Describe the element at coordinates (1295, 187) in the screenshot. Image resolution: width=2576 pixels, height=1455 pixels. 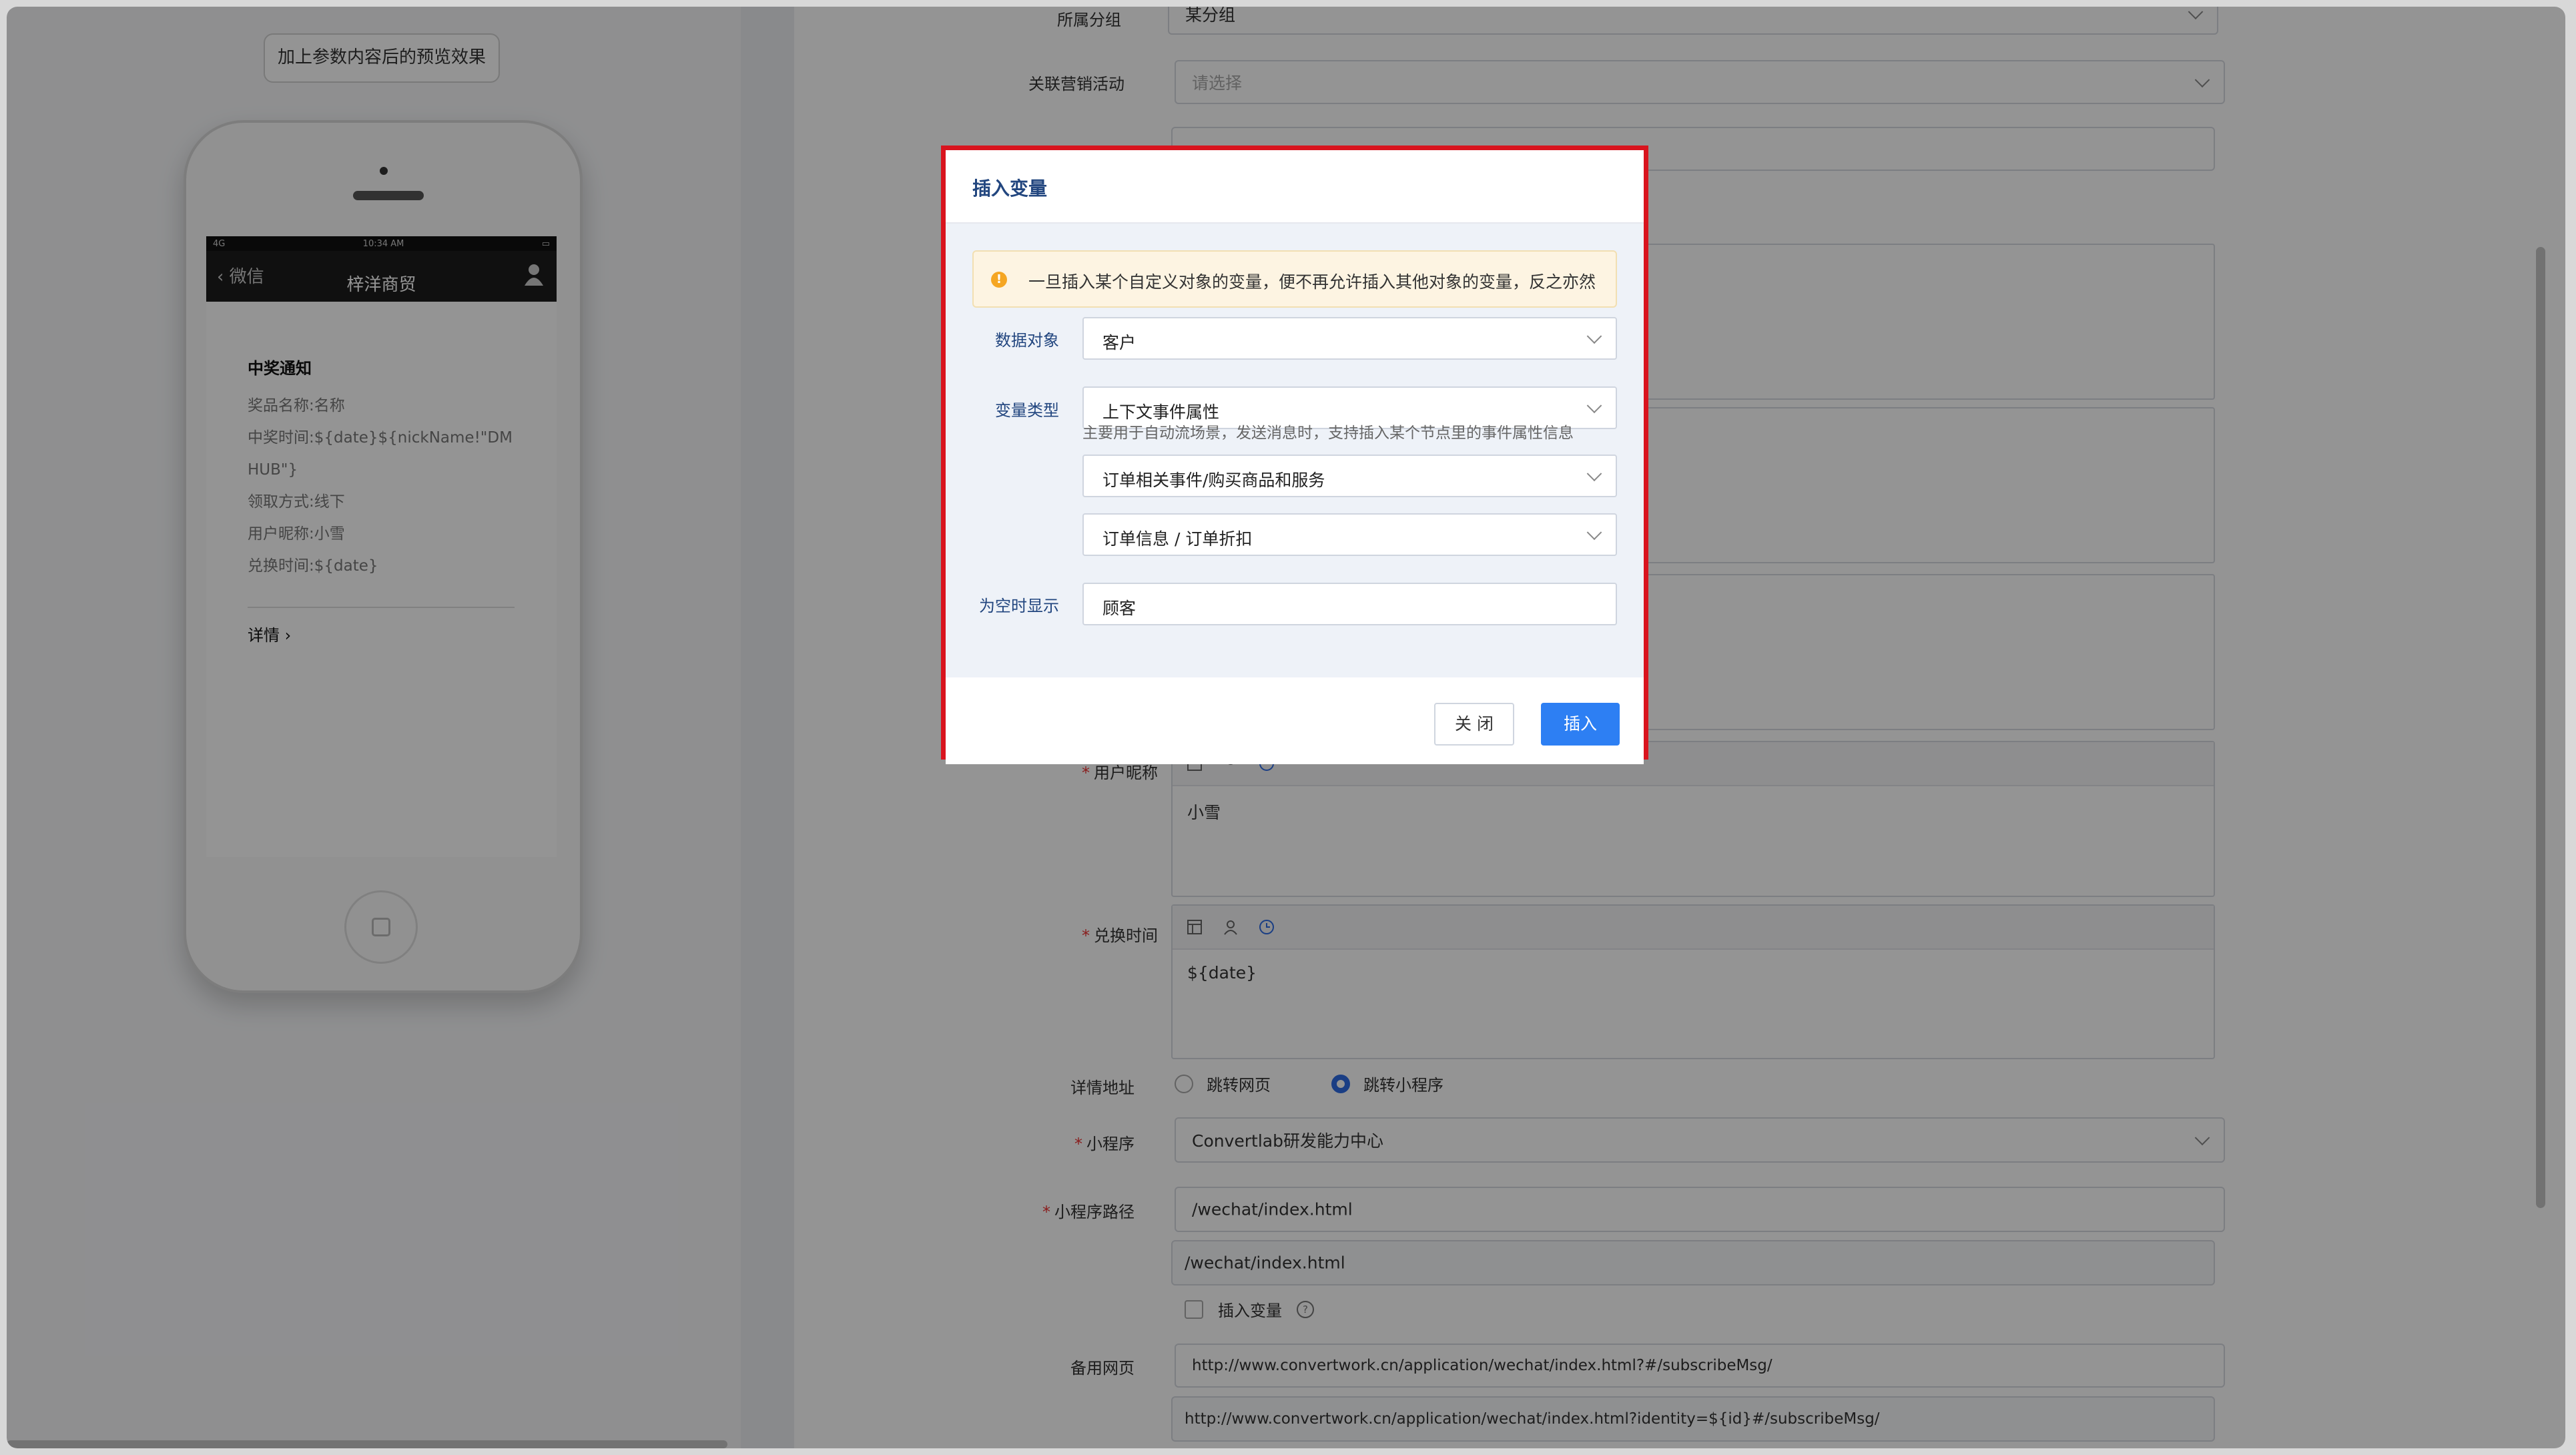
I see `dialog-header: 插入变量` at that location.